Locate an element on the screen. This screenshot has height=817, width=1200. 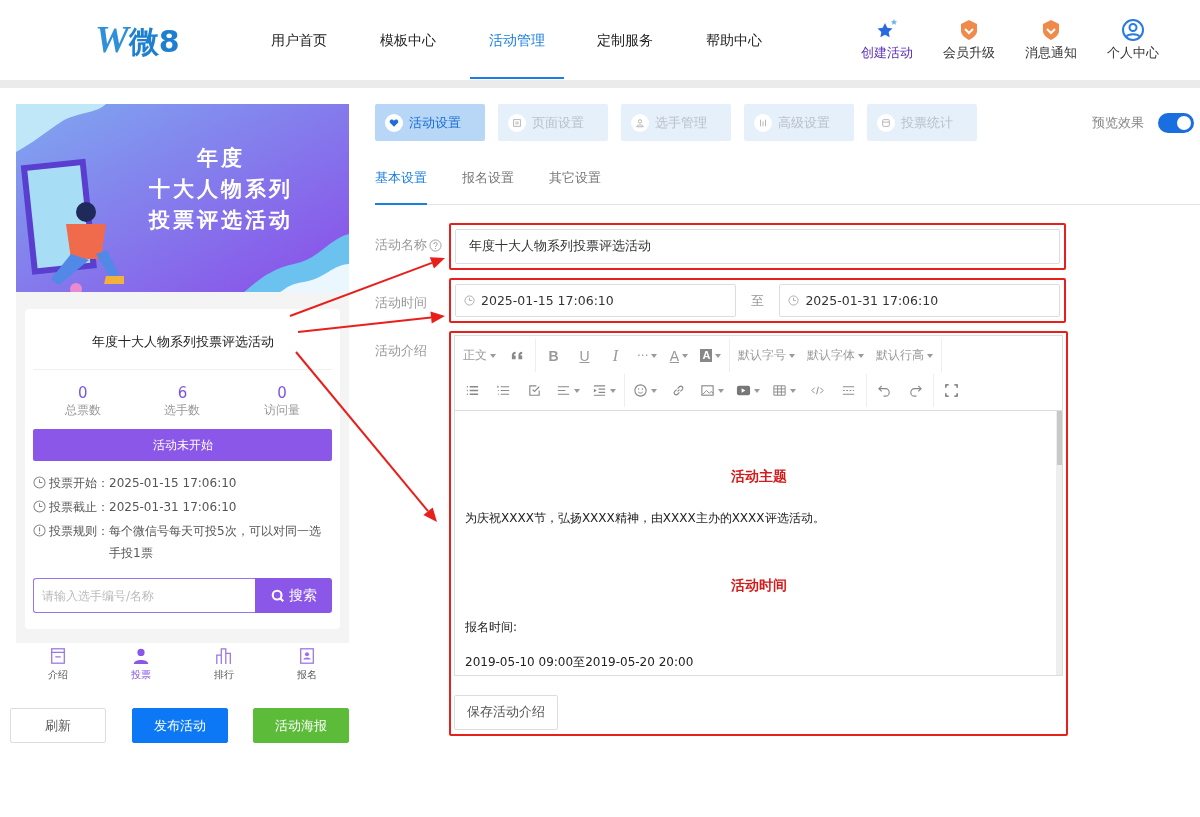
nav-link: 定制服务 is located at coordinates (625, 40).